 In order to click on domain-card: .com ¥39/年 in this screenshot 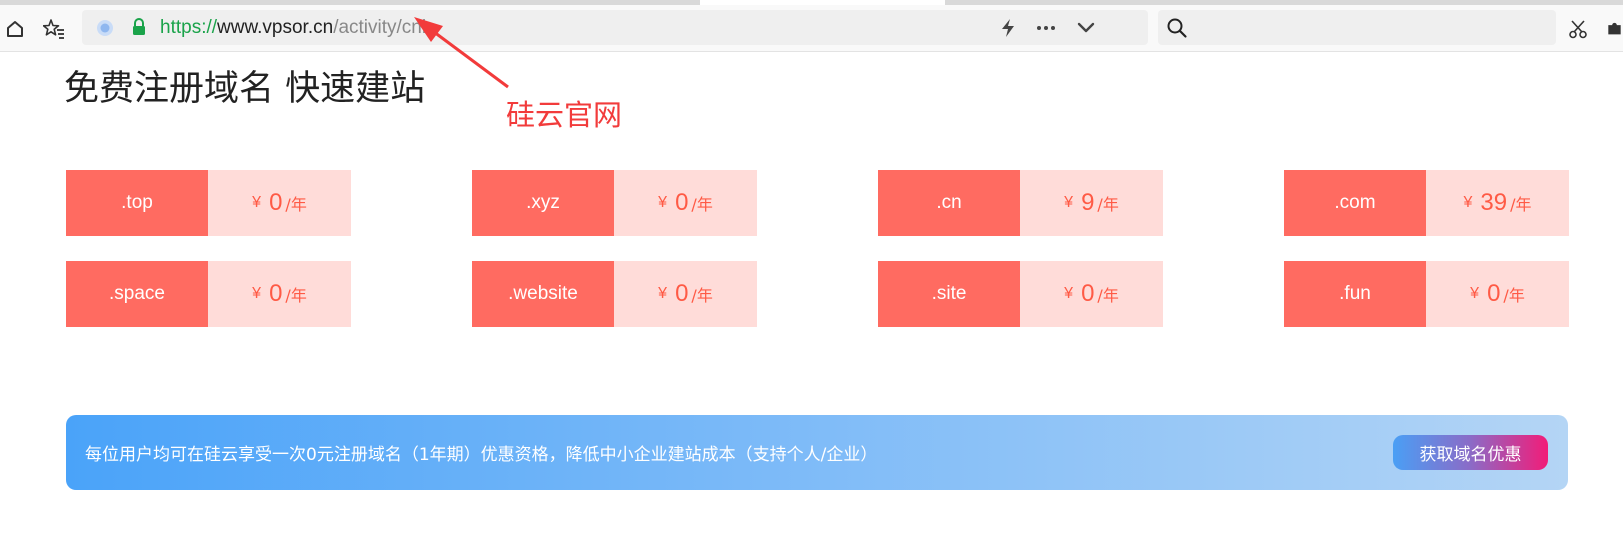, I will do `click(1426, 203)`.